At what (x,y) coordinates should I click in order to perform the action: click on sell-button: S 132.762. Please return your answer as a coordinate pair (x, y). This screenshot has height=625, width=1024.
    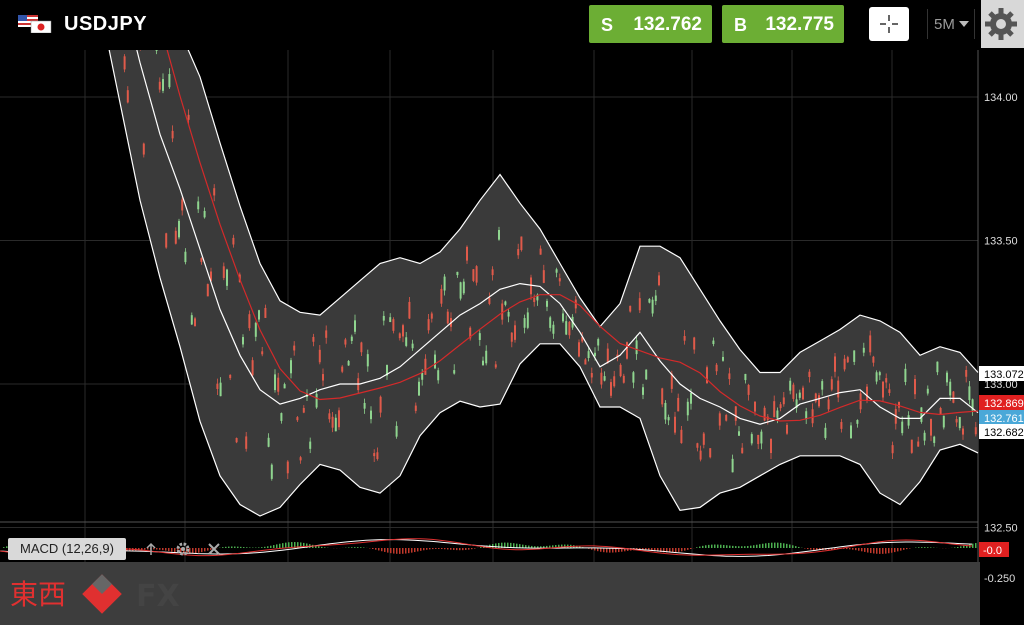
    Looking at the image, I should click on (650, 24).